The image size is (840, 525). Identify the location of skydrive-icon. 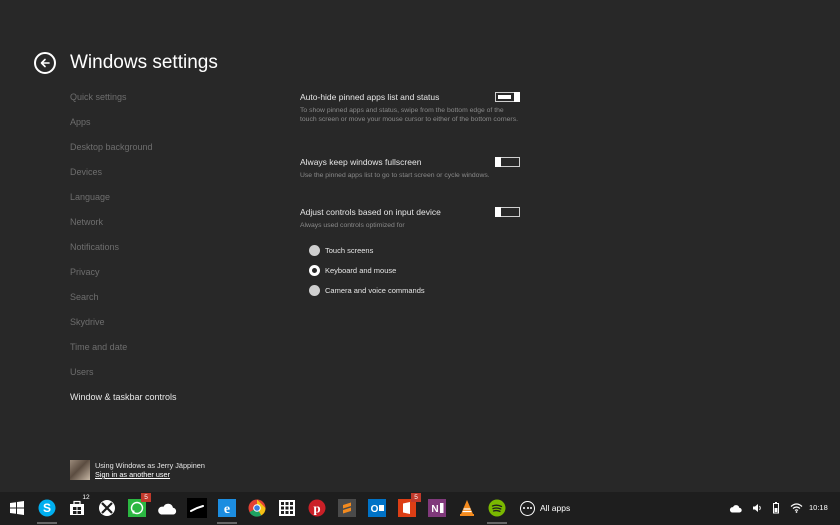
(167, 508).